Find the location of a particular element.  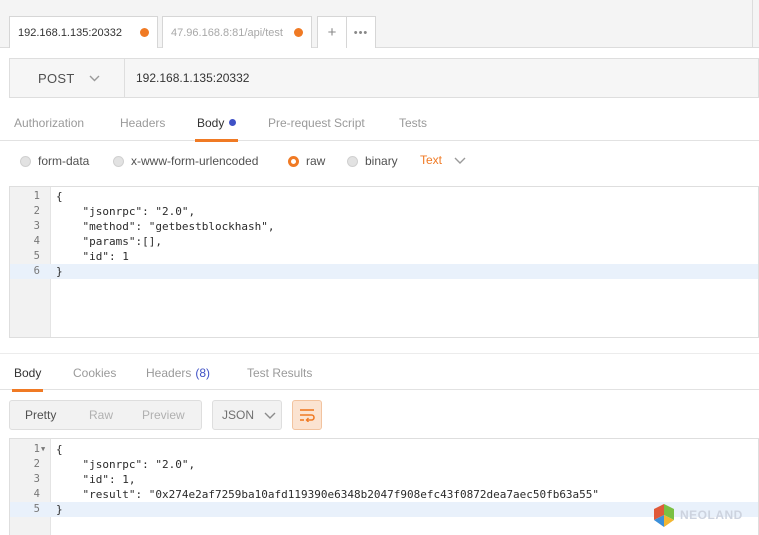

tab-headers: Headers is located at coordinates (142, 122).